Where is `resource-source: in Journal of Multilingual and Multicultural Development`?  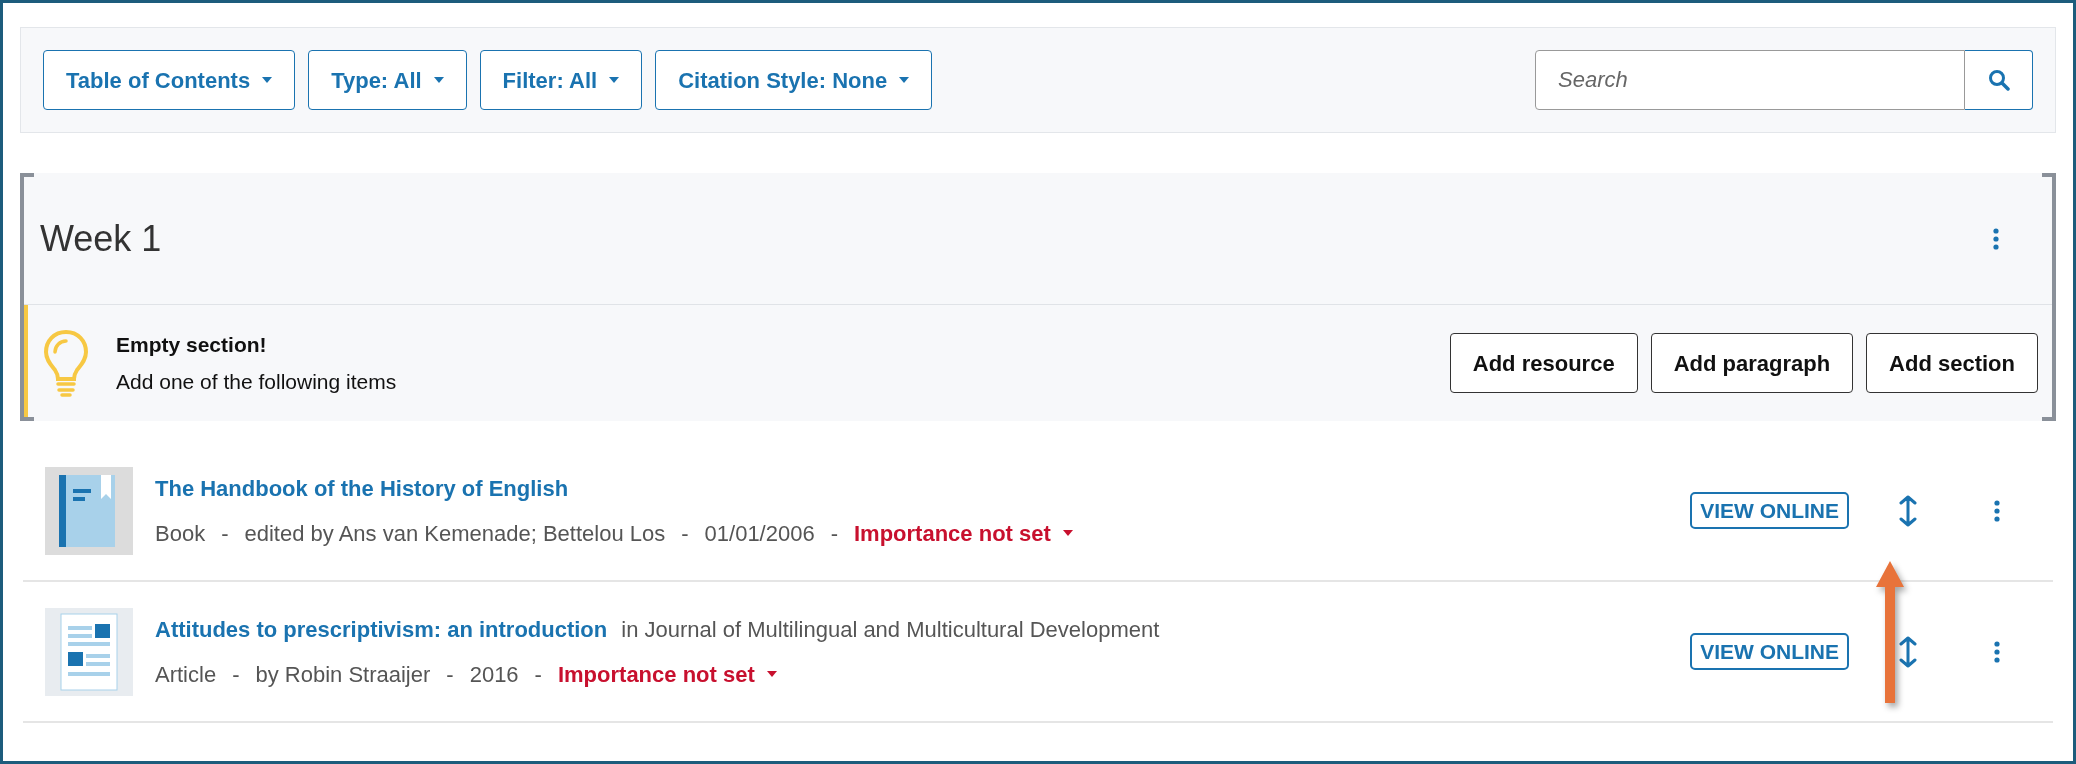
resource-source: in Journal of Multilingual and Multicultural Development is located at coordinates (890, 629).